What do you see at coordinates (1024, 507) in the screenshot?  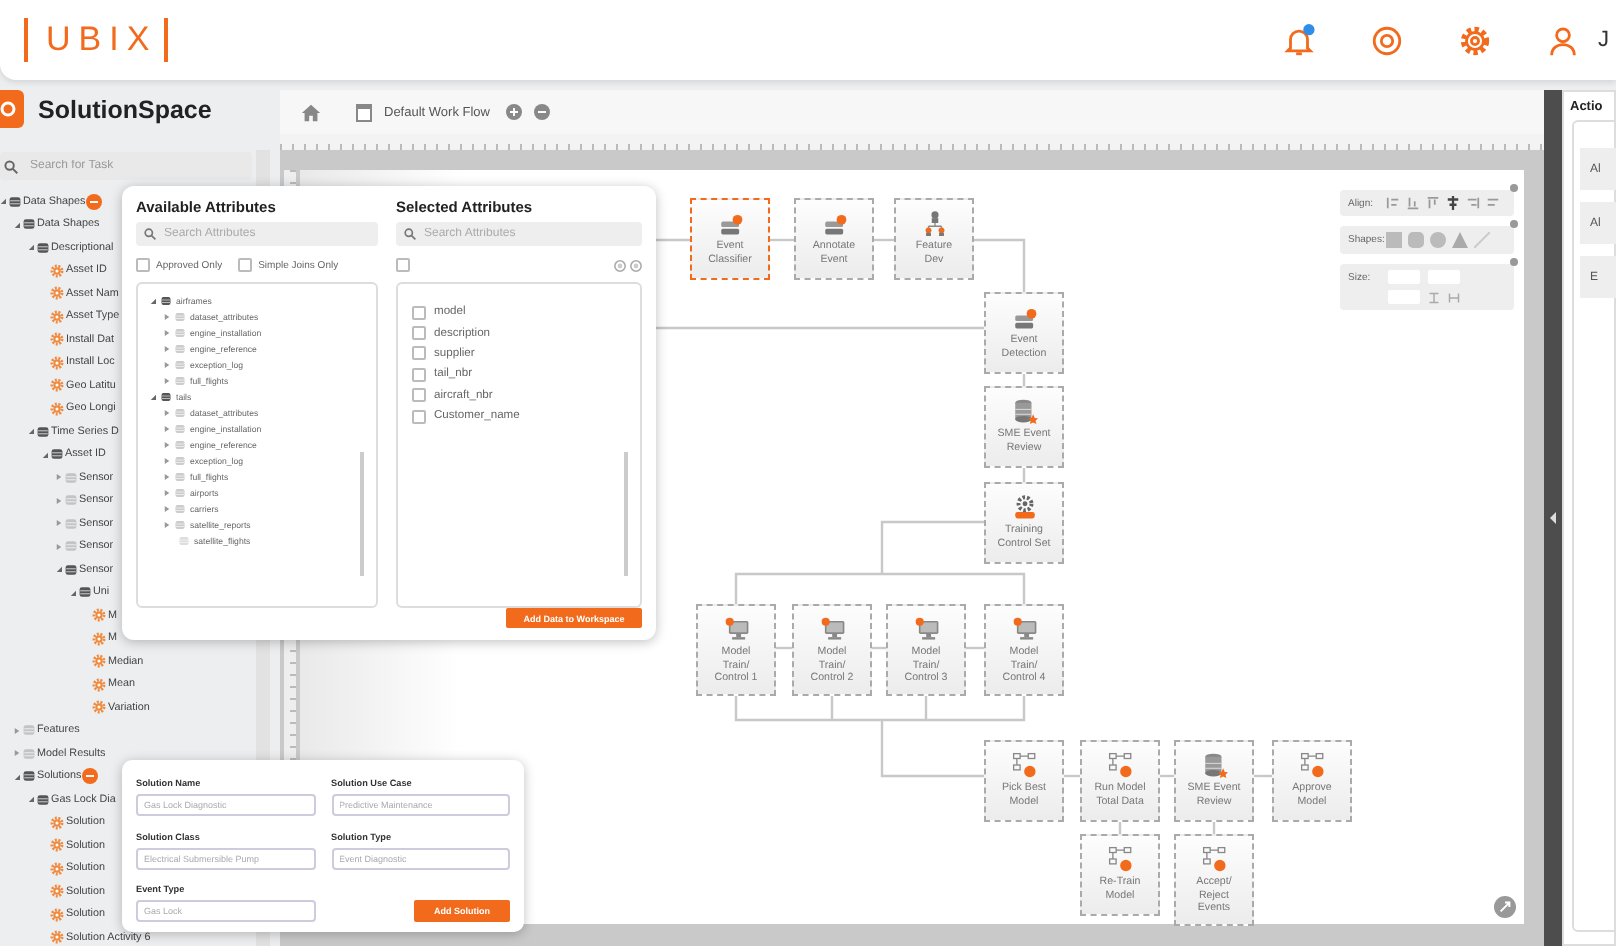 I see `gear-icon` at bounding box center [1024, 507].